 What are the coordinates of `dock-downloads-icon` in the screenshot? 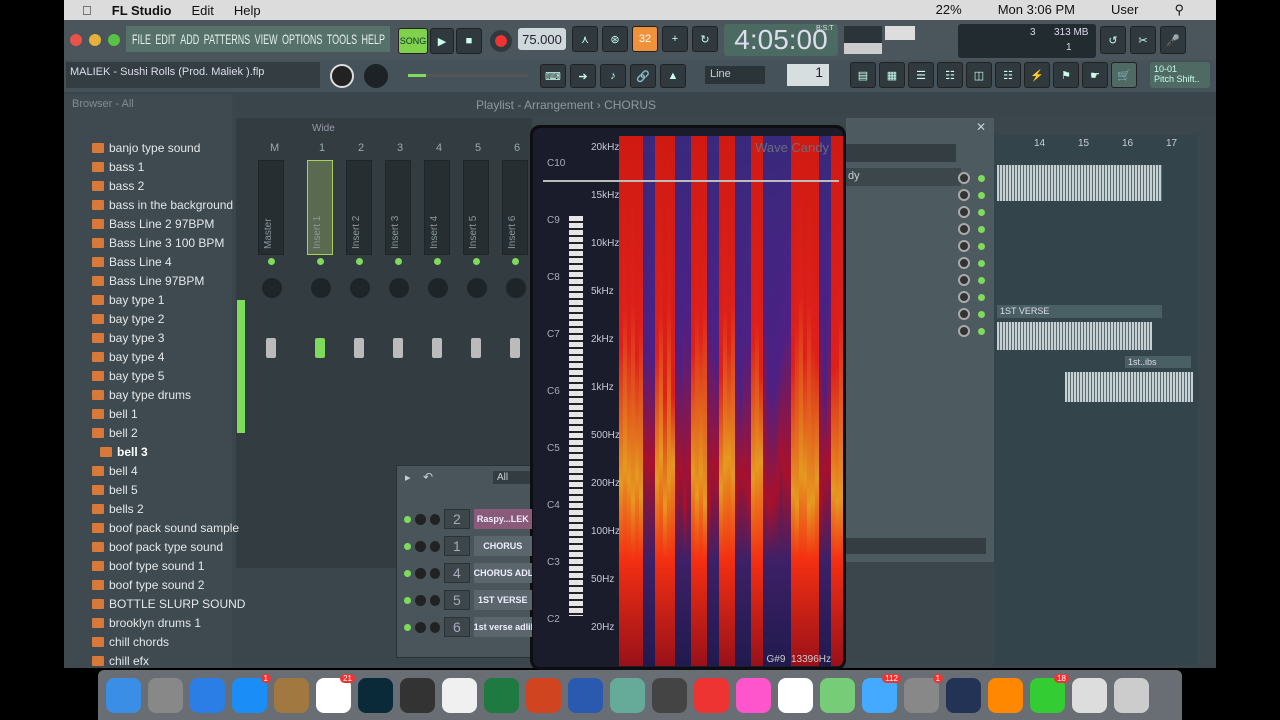 It's located at (1089, 695).